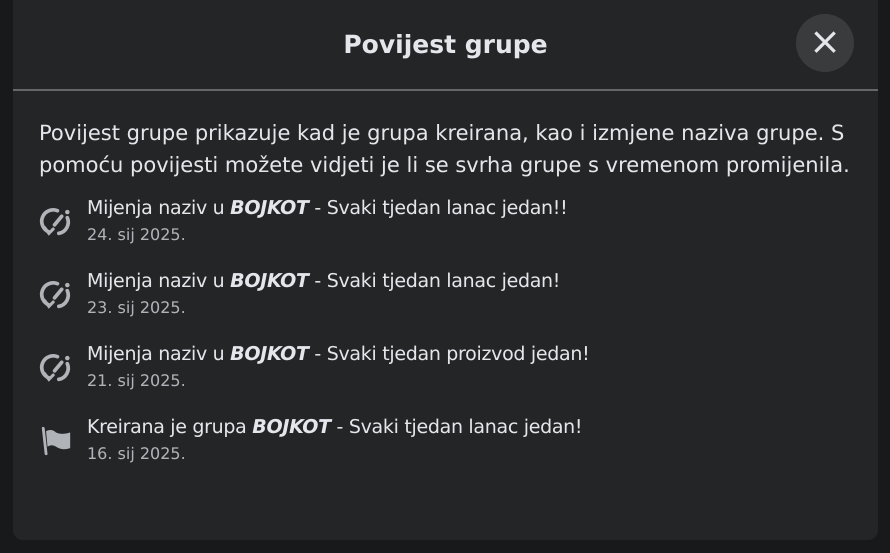 The height and width of the screenshot is (553, 890). What do you see at coordinates (825, 43) in the screenshot?
I see `close-button: ×` at bounding box center [825, 43].